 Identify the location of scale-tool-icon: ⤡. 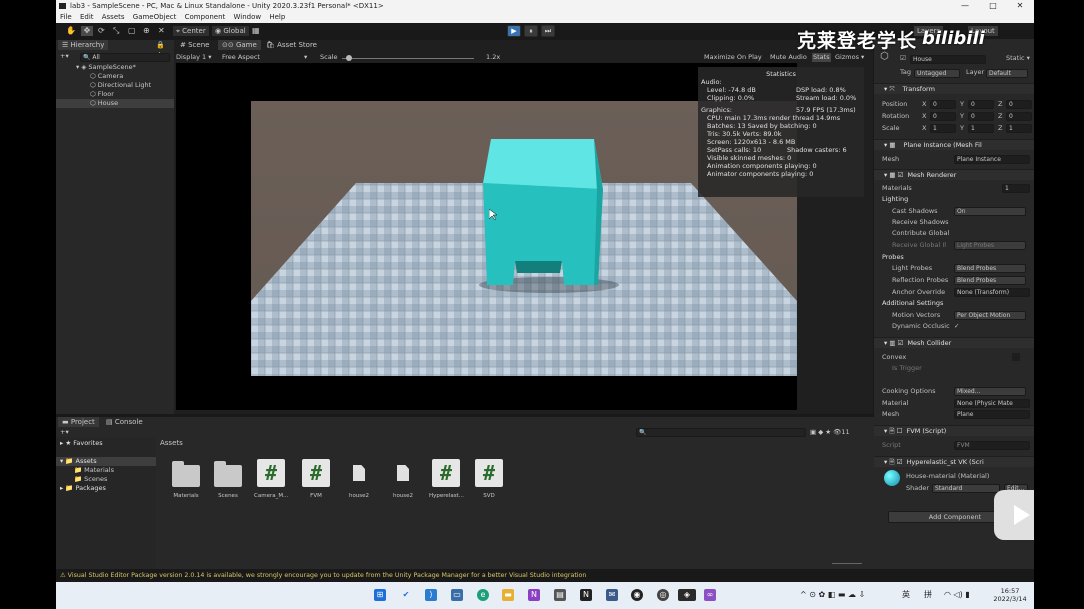
(116, 31).